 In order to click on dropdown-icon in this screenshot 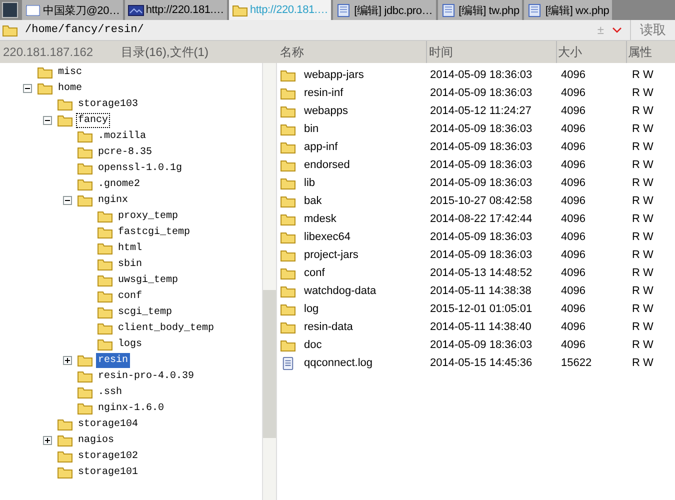, I will do `click(617, 30)`.